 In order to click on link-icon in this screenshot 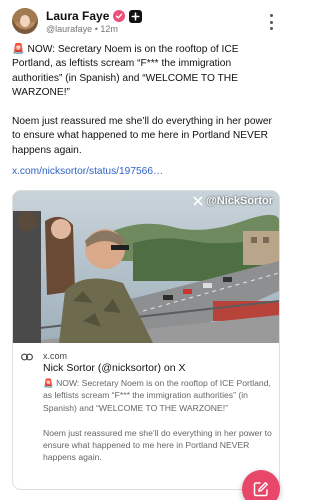, I will do `click(27, 357)`.